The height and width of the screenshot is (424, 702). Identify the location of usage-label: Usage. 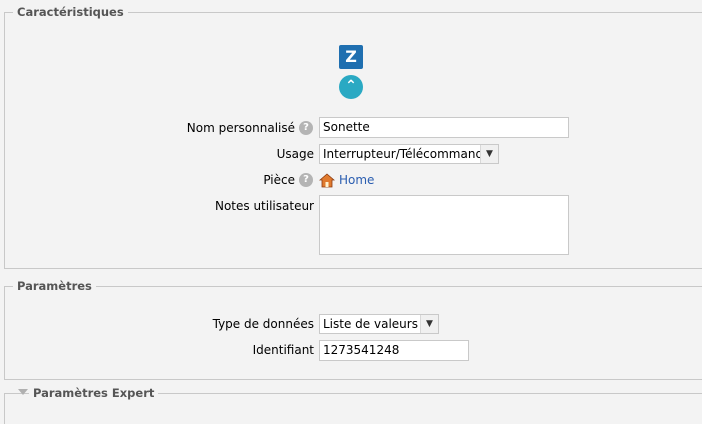
(295, 154).